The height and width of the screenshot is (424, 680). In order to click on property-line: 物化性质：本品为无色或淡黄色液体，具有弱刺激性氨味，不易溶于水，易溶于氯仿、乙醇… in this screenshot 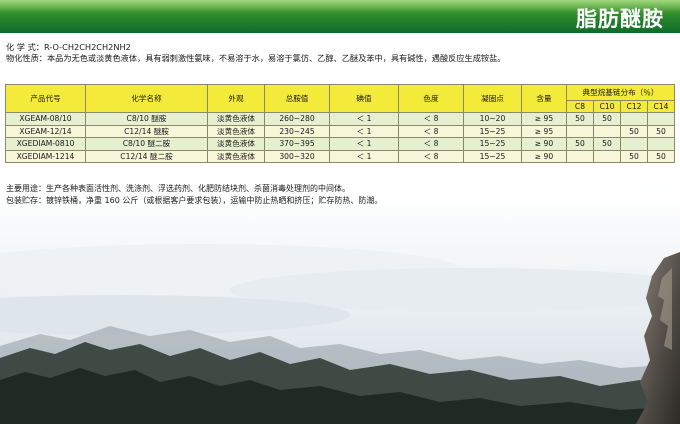, I will do `click(255, 58)`.